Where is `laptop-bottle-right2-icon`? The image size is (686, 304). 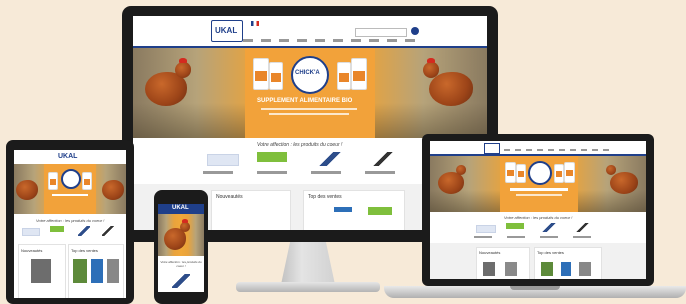 laptop-bottle-right2-icon is located at coordinates (569, 172).